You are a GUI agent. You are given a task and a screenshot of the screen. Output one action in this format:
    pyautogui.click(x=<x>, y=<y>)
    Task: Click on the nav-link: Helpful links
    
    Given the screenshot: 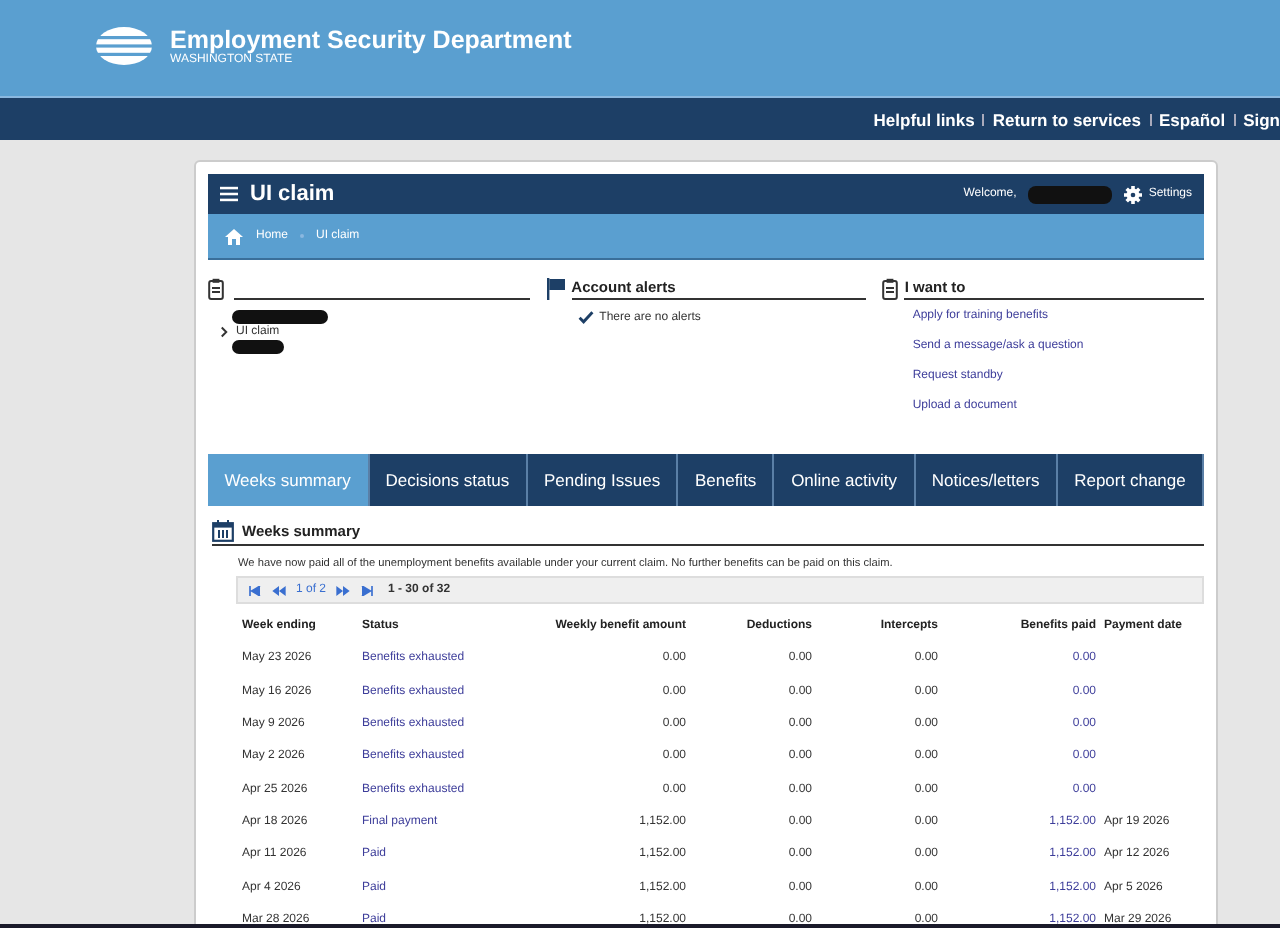 What is the action you would take?
    pyautogui.click(x=924, y=119)
    